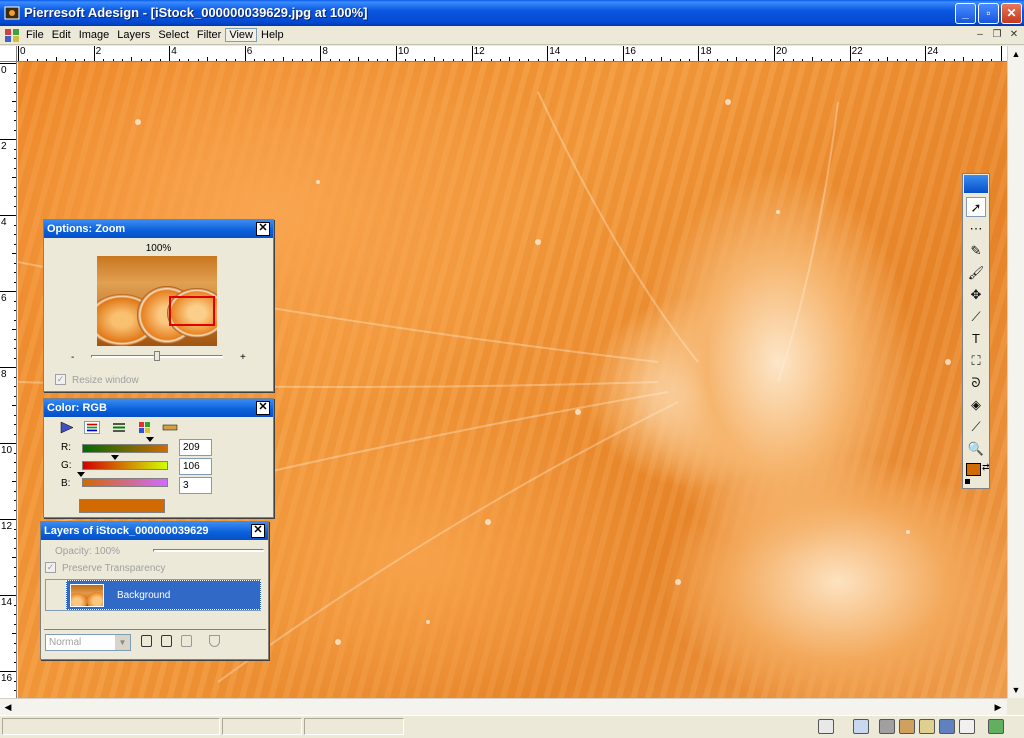 Image resolution: width=1024 pixels, height=738 pixels. I want to click on zoom-options-panel: Options: Zoom ✕ 100% - + ✓ Resize window, so click(158, 305).